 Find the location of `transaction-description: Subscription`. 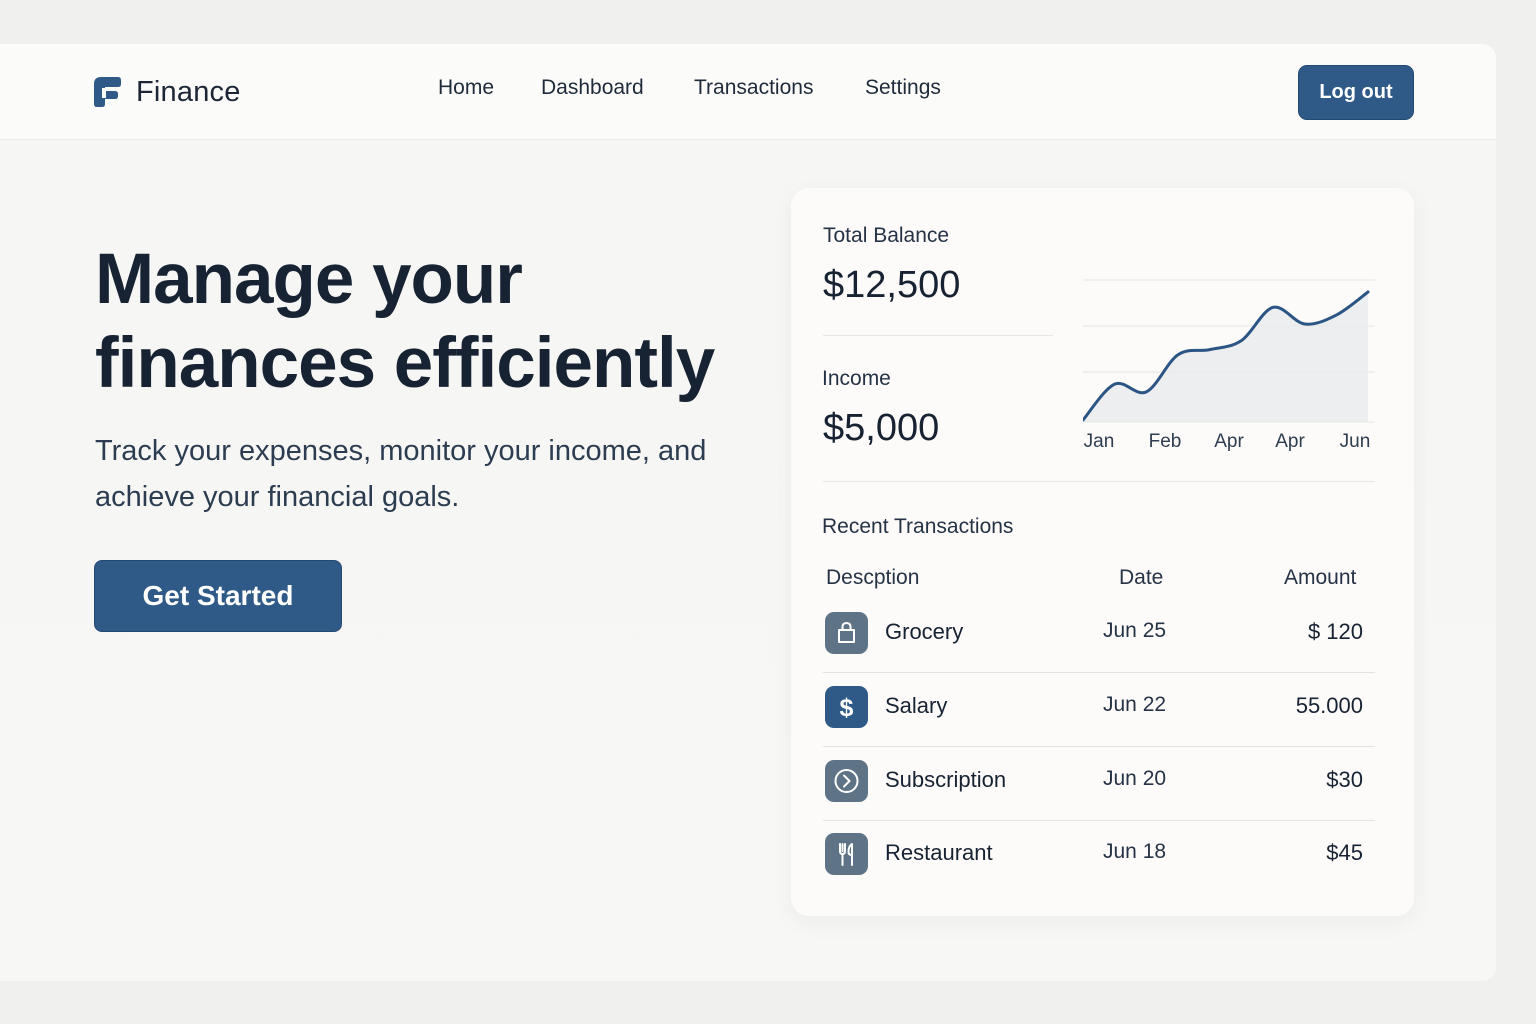

transaction-description: Subscription is located at coordinates (946, 779).